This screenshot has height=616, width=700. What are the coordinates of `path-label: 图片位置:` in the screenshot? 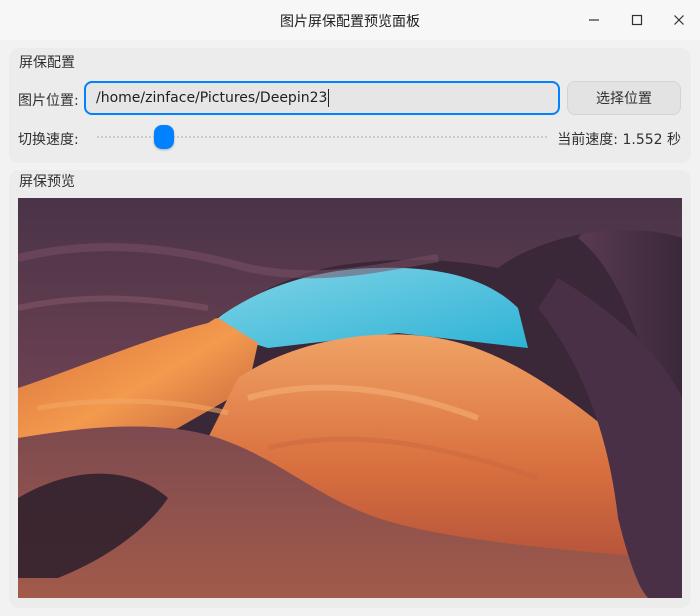 It's located at (48, 101).